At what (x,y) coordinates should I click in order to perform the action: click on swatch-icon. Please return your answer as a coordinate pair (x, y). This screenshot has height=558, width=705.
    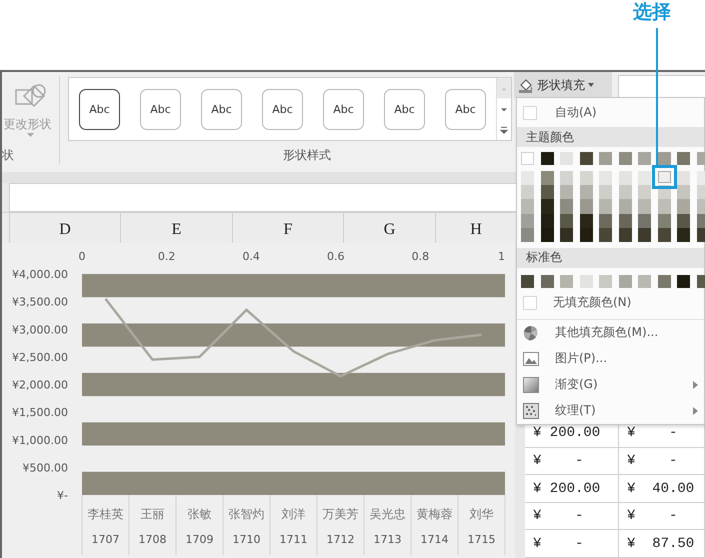
    Looking at the image, I should click on (530, 303).